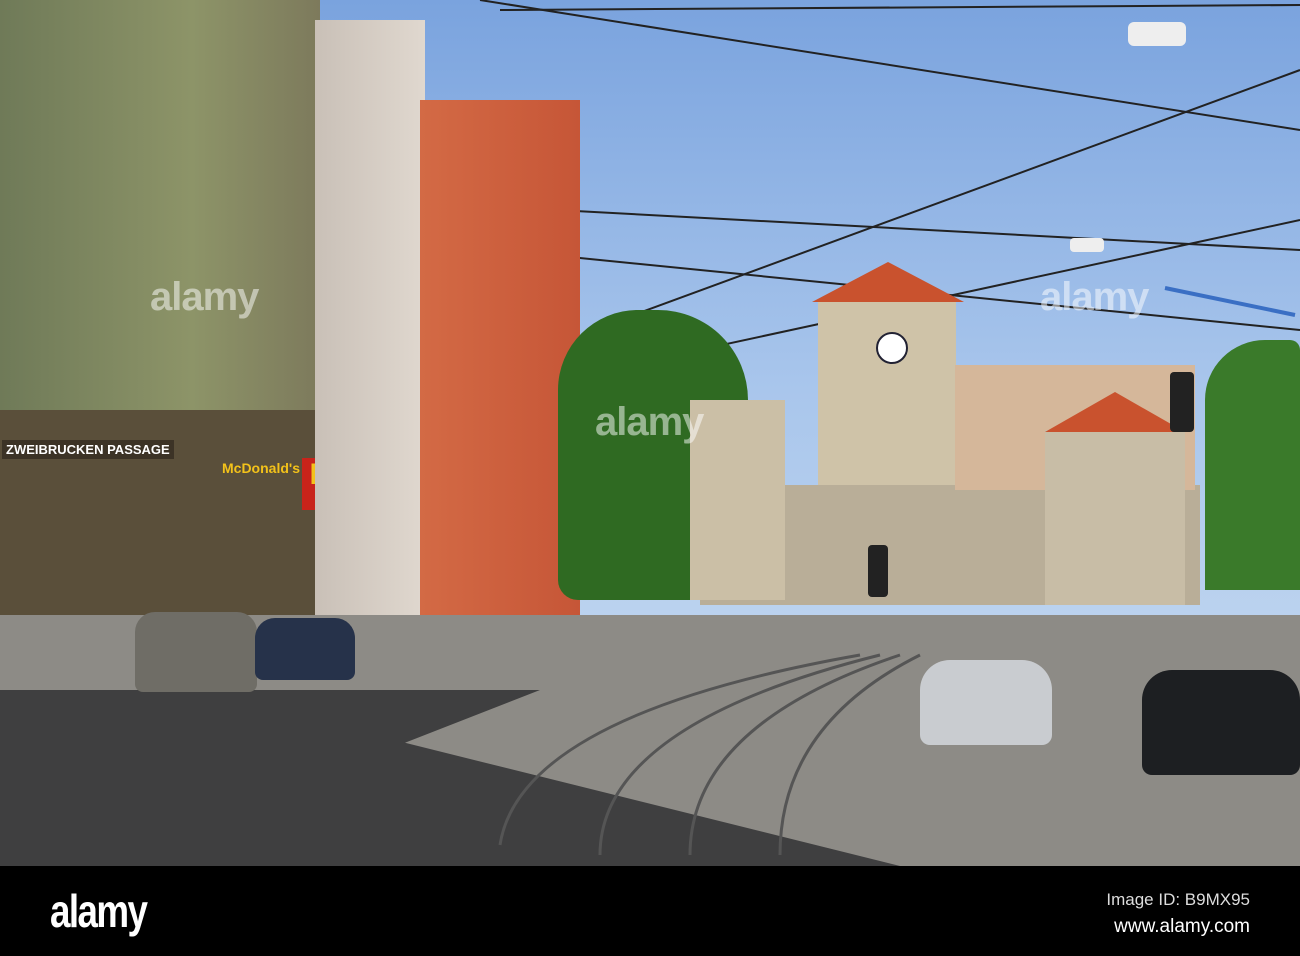  What do you see at coordinates (1221, 722) in the screenshot?
I see `black-car` at bounding box center [1221, 722].